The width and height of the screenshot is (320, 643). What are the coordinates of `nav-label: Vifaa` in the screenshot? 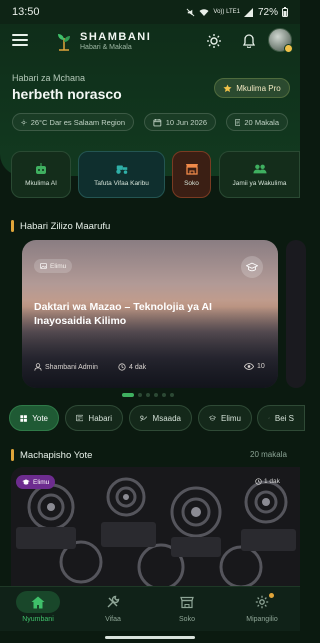 It's located at (113, 619).